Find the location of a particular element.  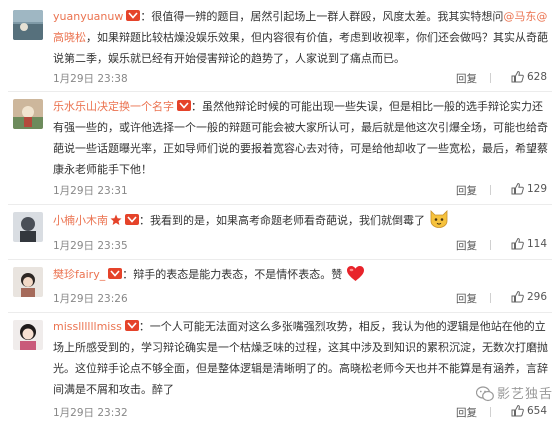

comment-meta: 1月29日 23:31 回复 129 is located at coordinates (301, 190).